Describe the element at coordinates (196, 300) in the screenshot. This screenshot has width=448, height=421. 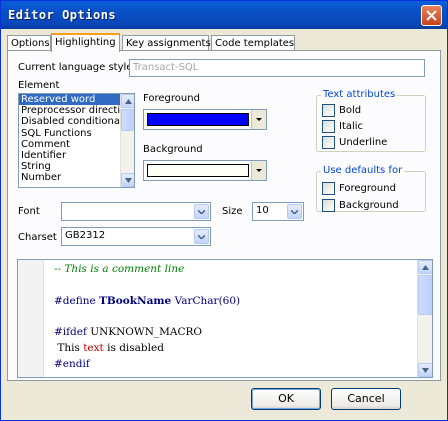
I see `define-type: VarChar` at that location.